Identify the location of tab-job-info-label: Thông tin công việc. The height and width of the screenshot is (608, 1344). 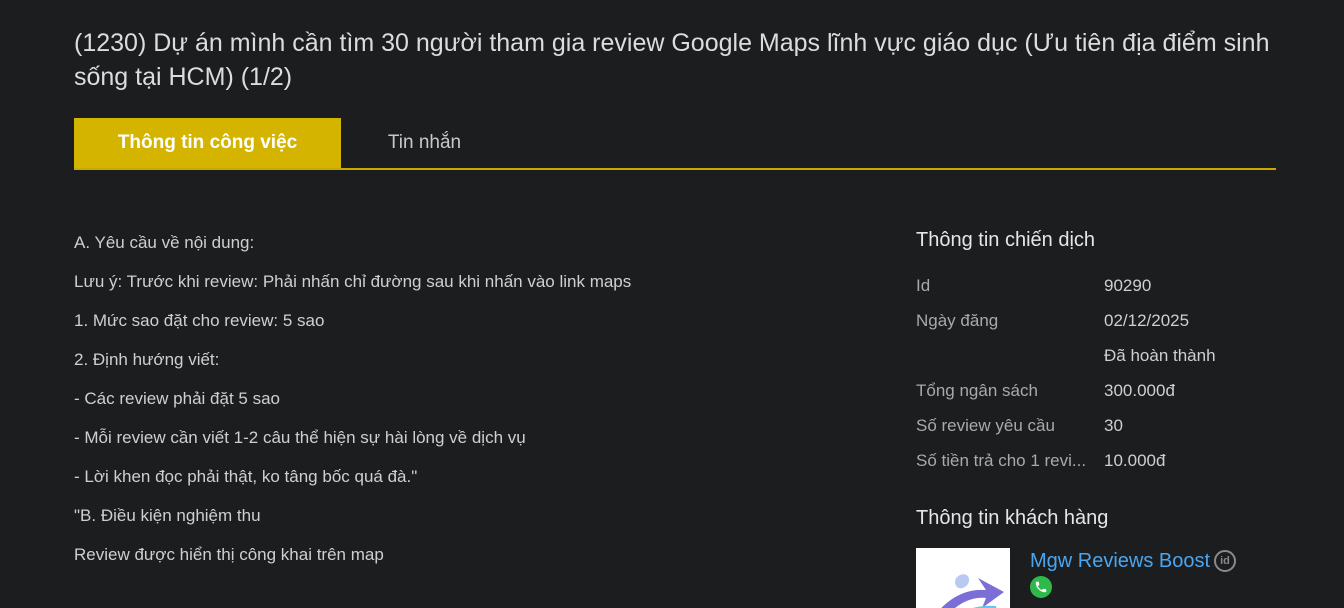
(207, 142).